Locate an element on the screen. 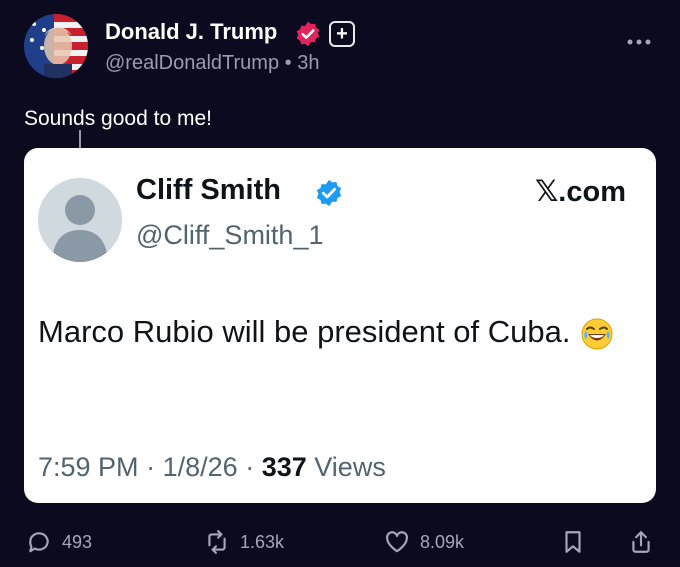 This screenshot has height=567, width=680. share-button is located at coordinates (641, 542).